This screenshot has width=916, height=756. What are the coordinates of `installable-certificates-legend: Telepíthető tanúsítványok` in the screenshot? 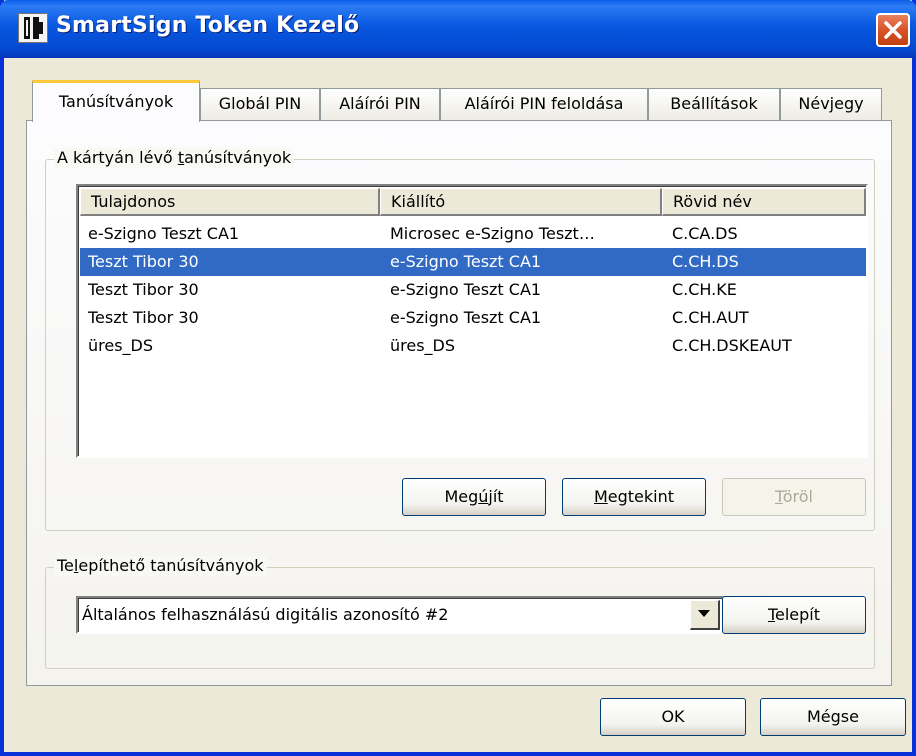 It's located at (160, 566).